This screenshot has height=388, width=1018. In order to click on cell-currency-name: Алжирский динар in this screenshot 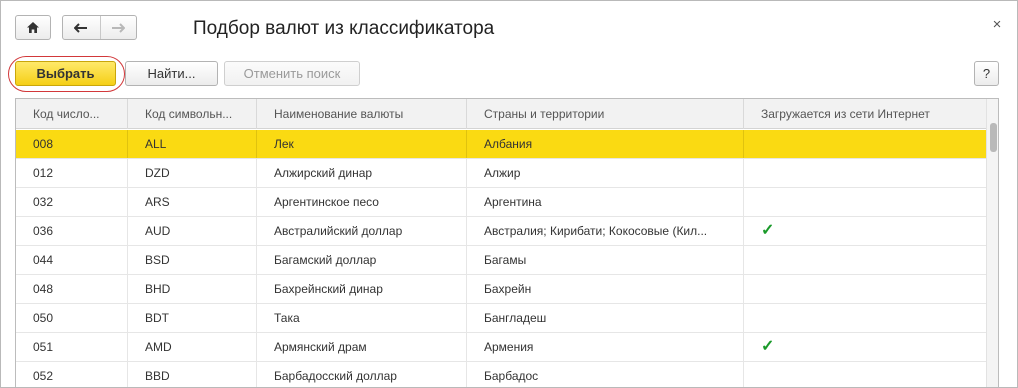, I will do `click(362, 173)`.